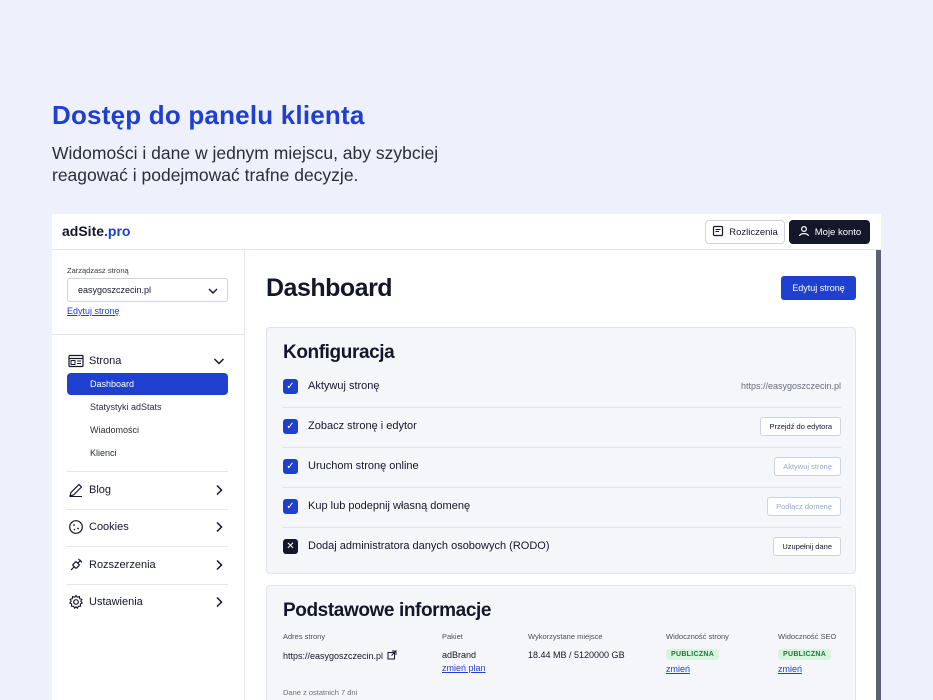 The height and width of the screenshot is (700, 933). I want to click on cookie-icon, so click(76, 527).